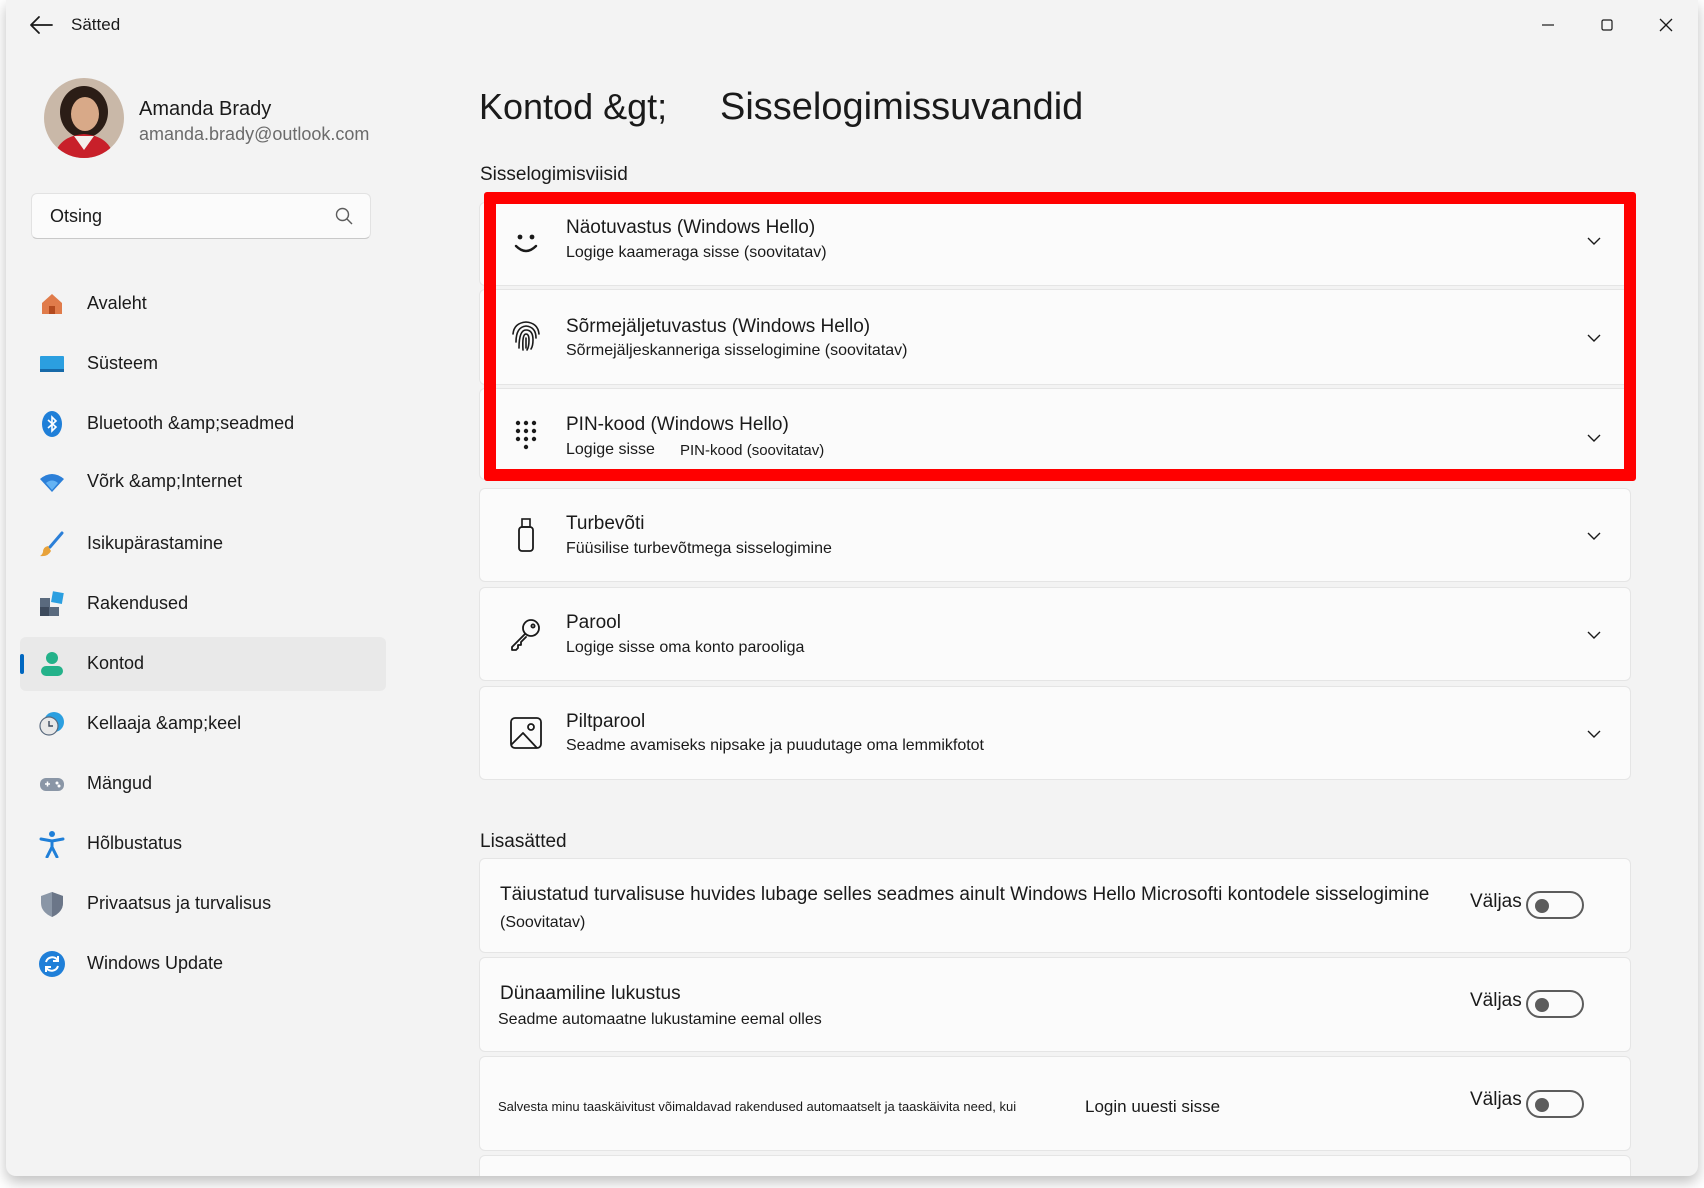 This screenshot has height=1188, width=1704. What do you see at coordinates (1153, 1106) in the screenshot?
I see `setting-title-continued: Login uuesti sisse` at bounding box center [1153, 1106].